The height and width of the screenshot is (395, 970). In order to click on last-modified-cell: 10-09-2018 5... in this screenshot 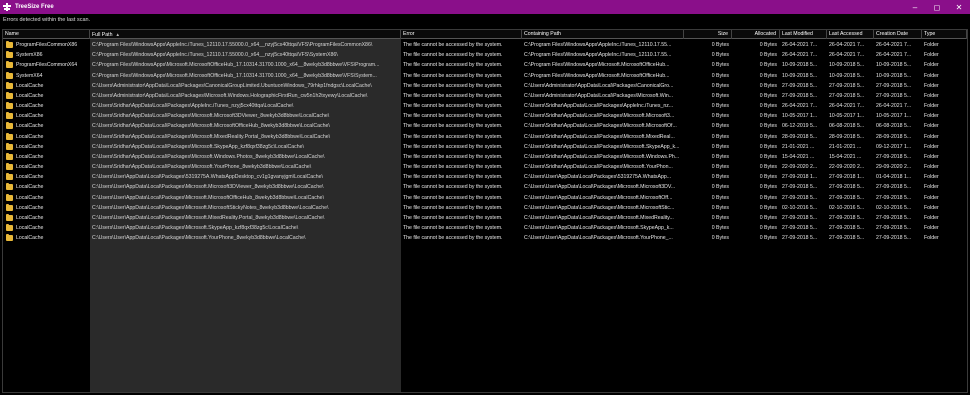, I will do `click(800, 65)`.